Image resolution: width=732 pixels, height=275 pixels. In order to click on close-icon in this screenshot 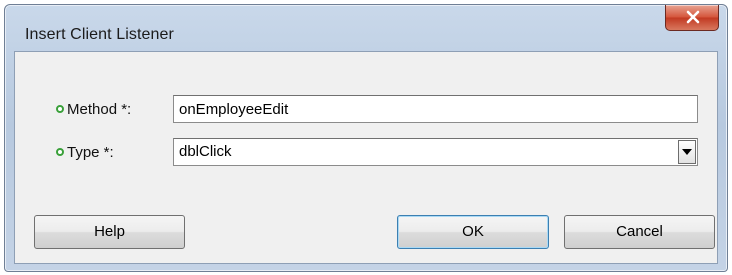, I will do `click(693, 17)`.